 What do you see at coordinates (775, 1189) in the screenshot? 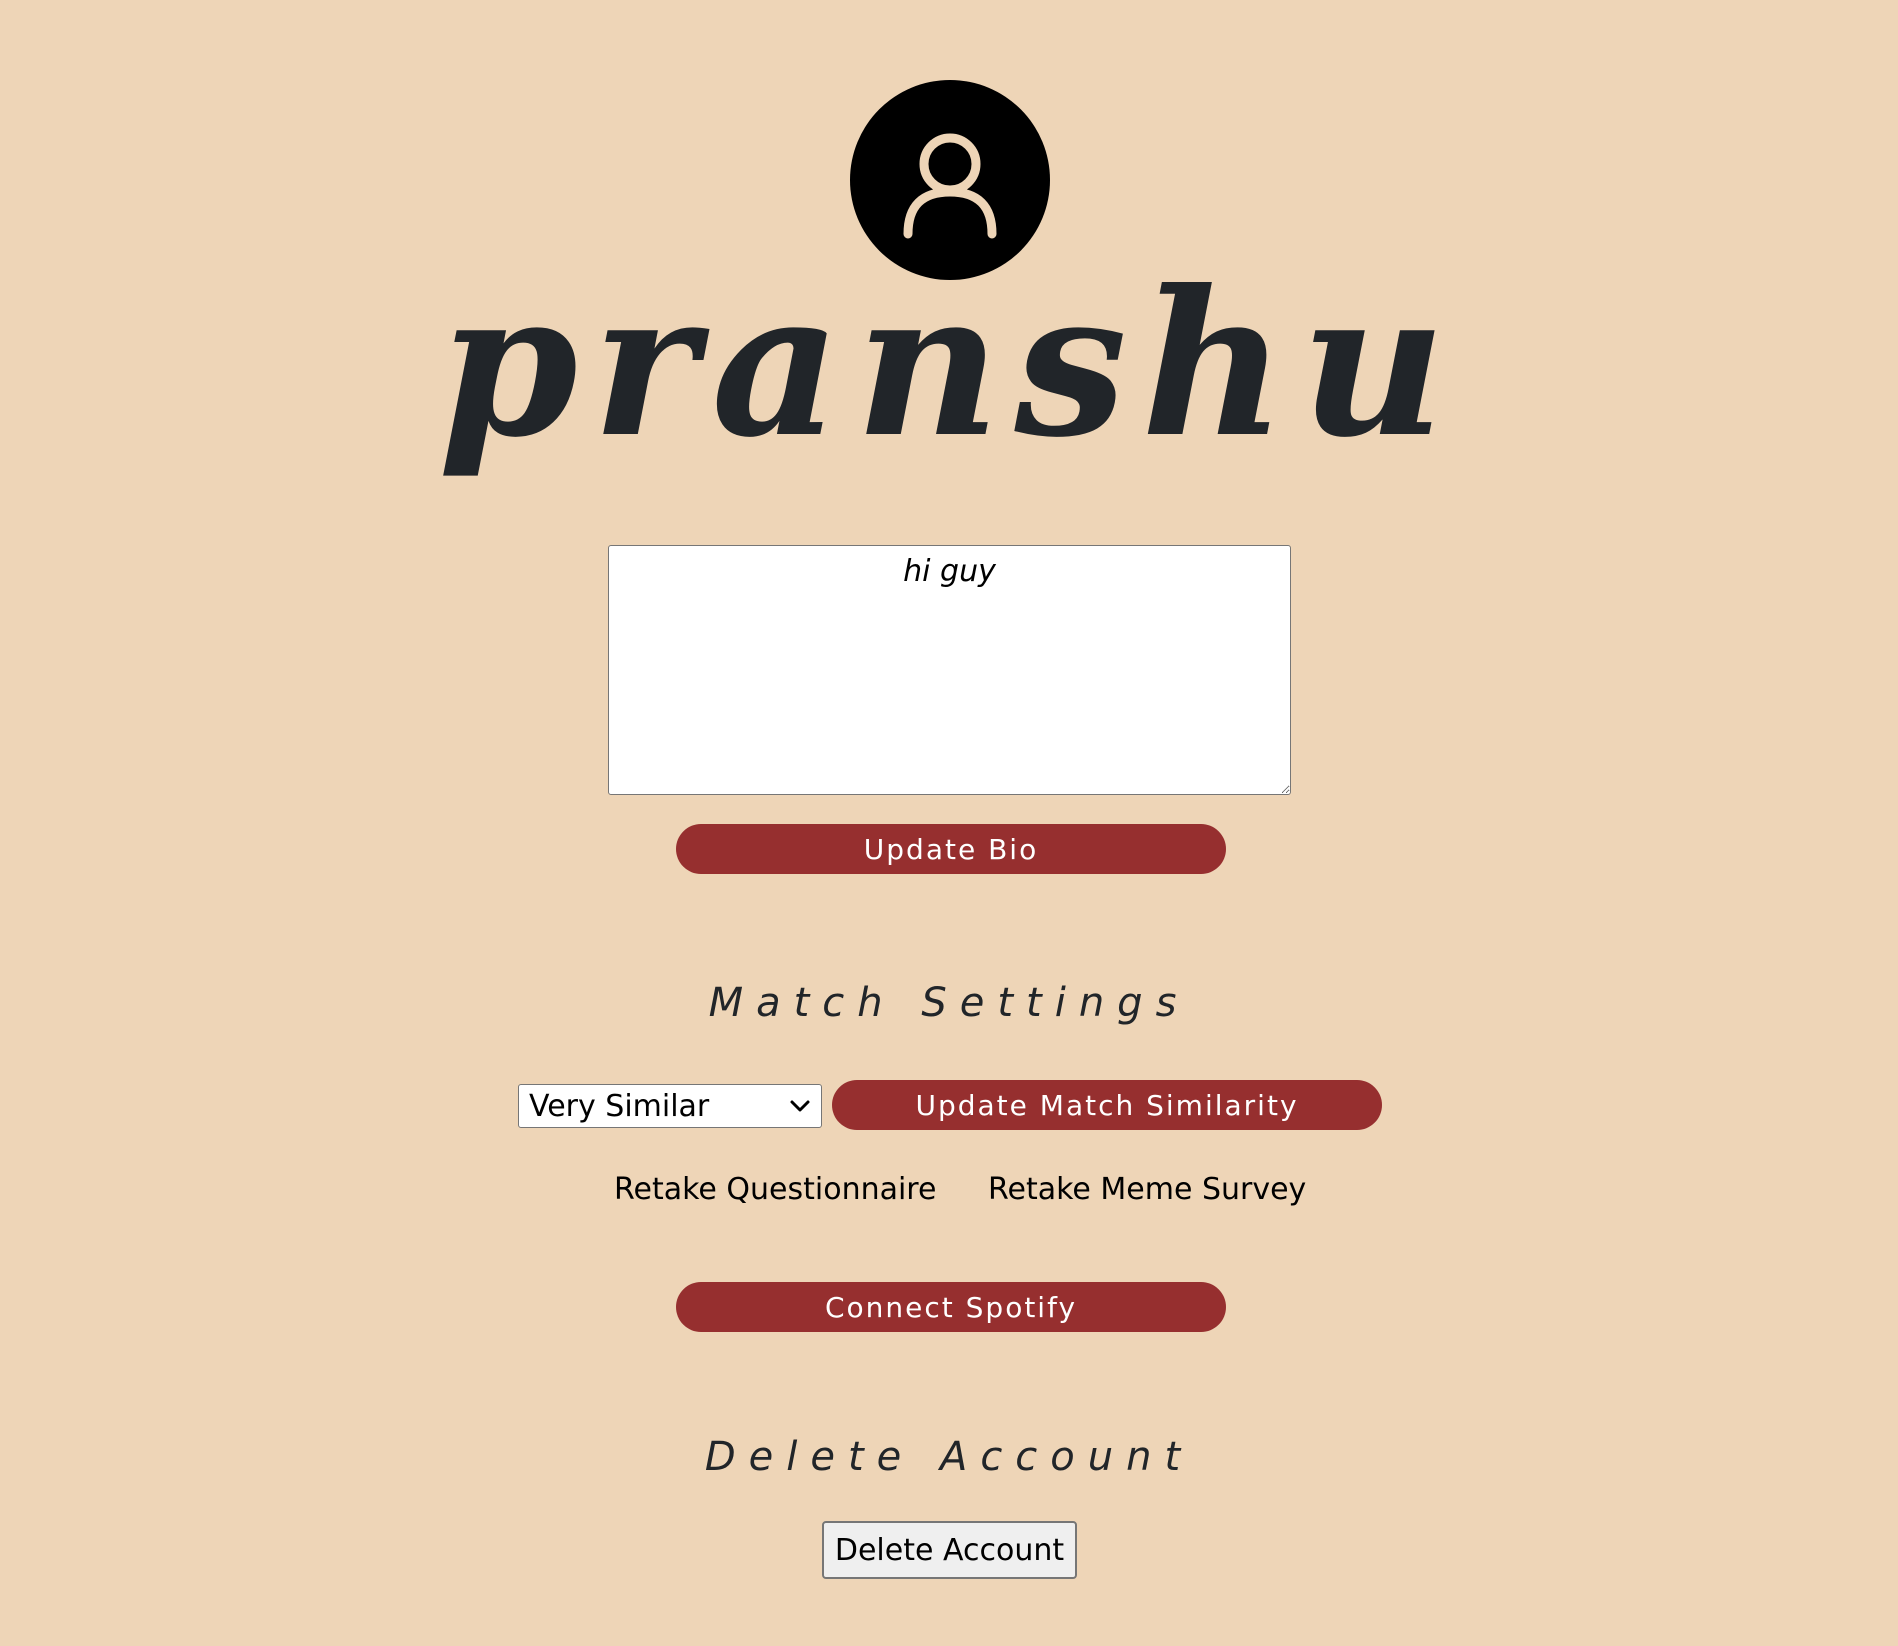
I see `retake-questionnaire-link: Retake Questionnaire` at bounding box center [775, 1189].